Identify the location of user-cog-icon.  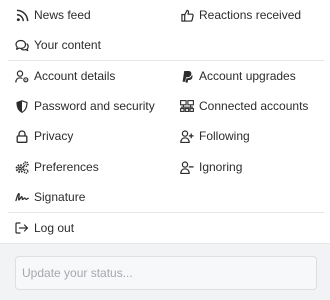
(22, 76).